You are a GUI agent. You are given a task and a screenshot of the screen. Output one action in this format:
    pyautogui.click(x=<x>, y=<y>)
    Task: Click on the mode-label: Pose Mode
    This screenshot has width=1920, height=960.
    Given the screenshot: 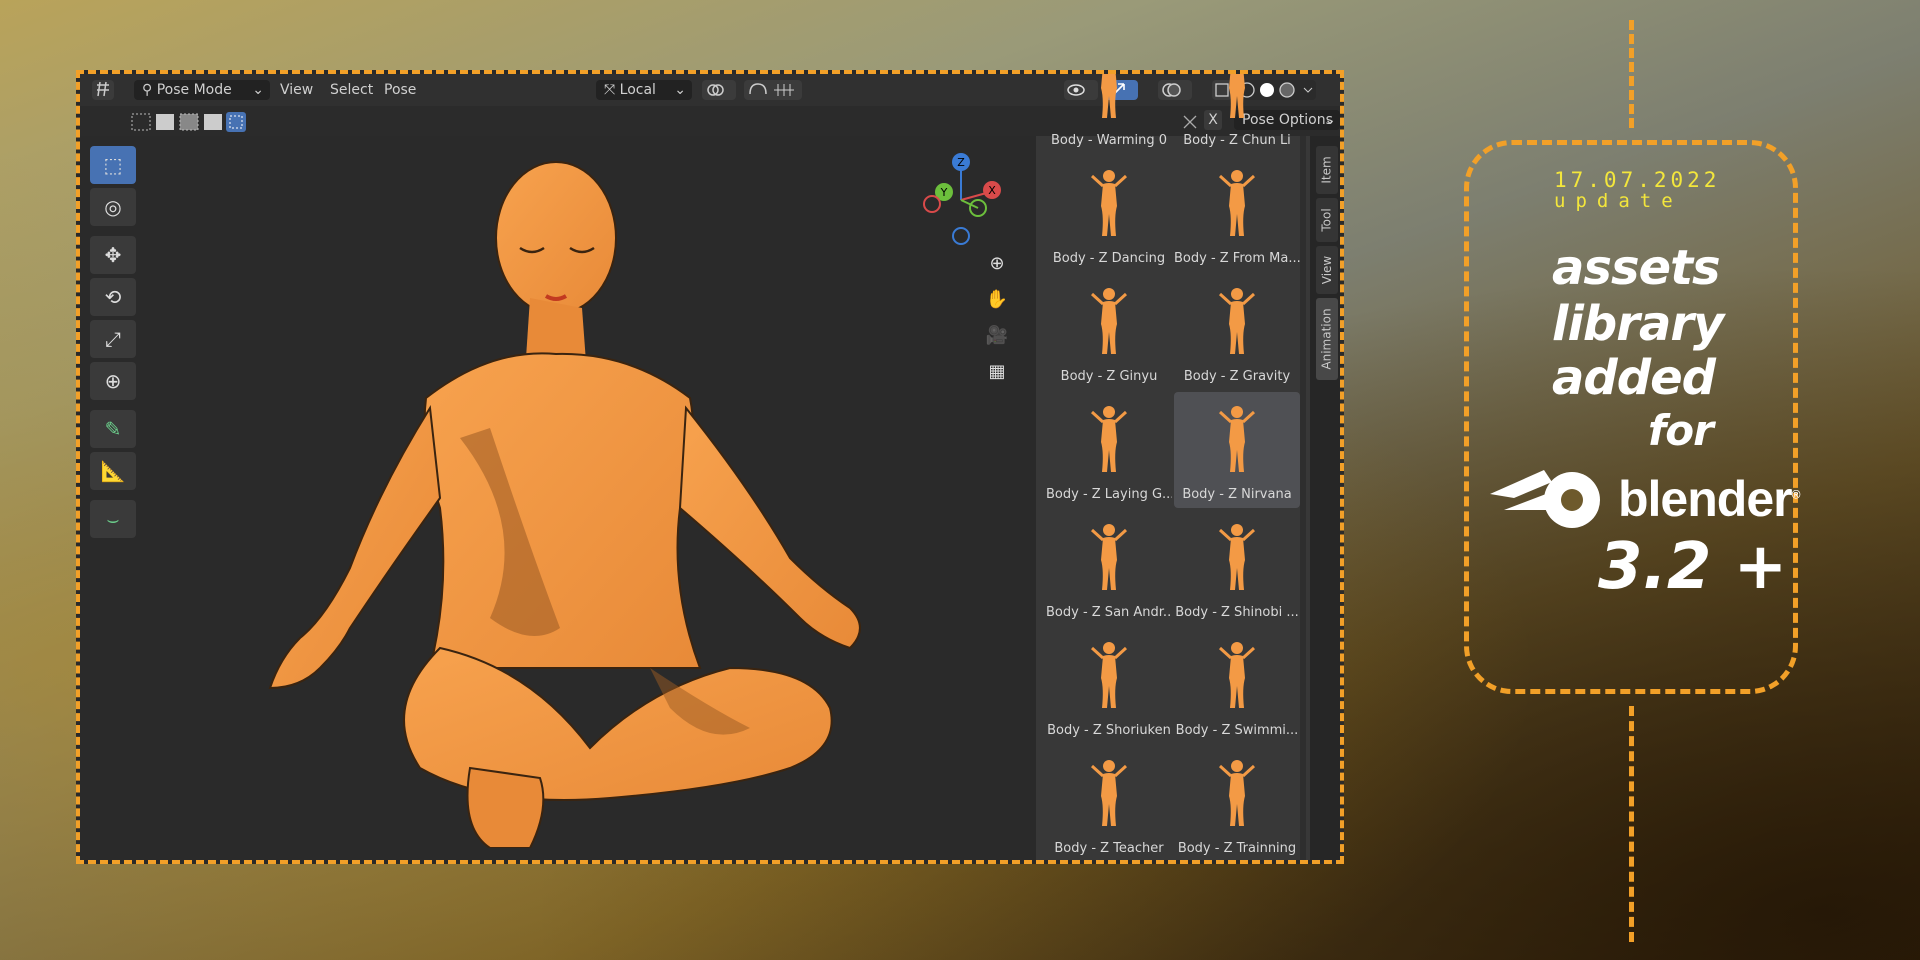 What is the action you would take?
    pyautogui.click(x=194, y=90)
    